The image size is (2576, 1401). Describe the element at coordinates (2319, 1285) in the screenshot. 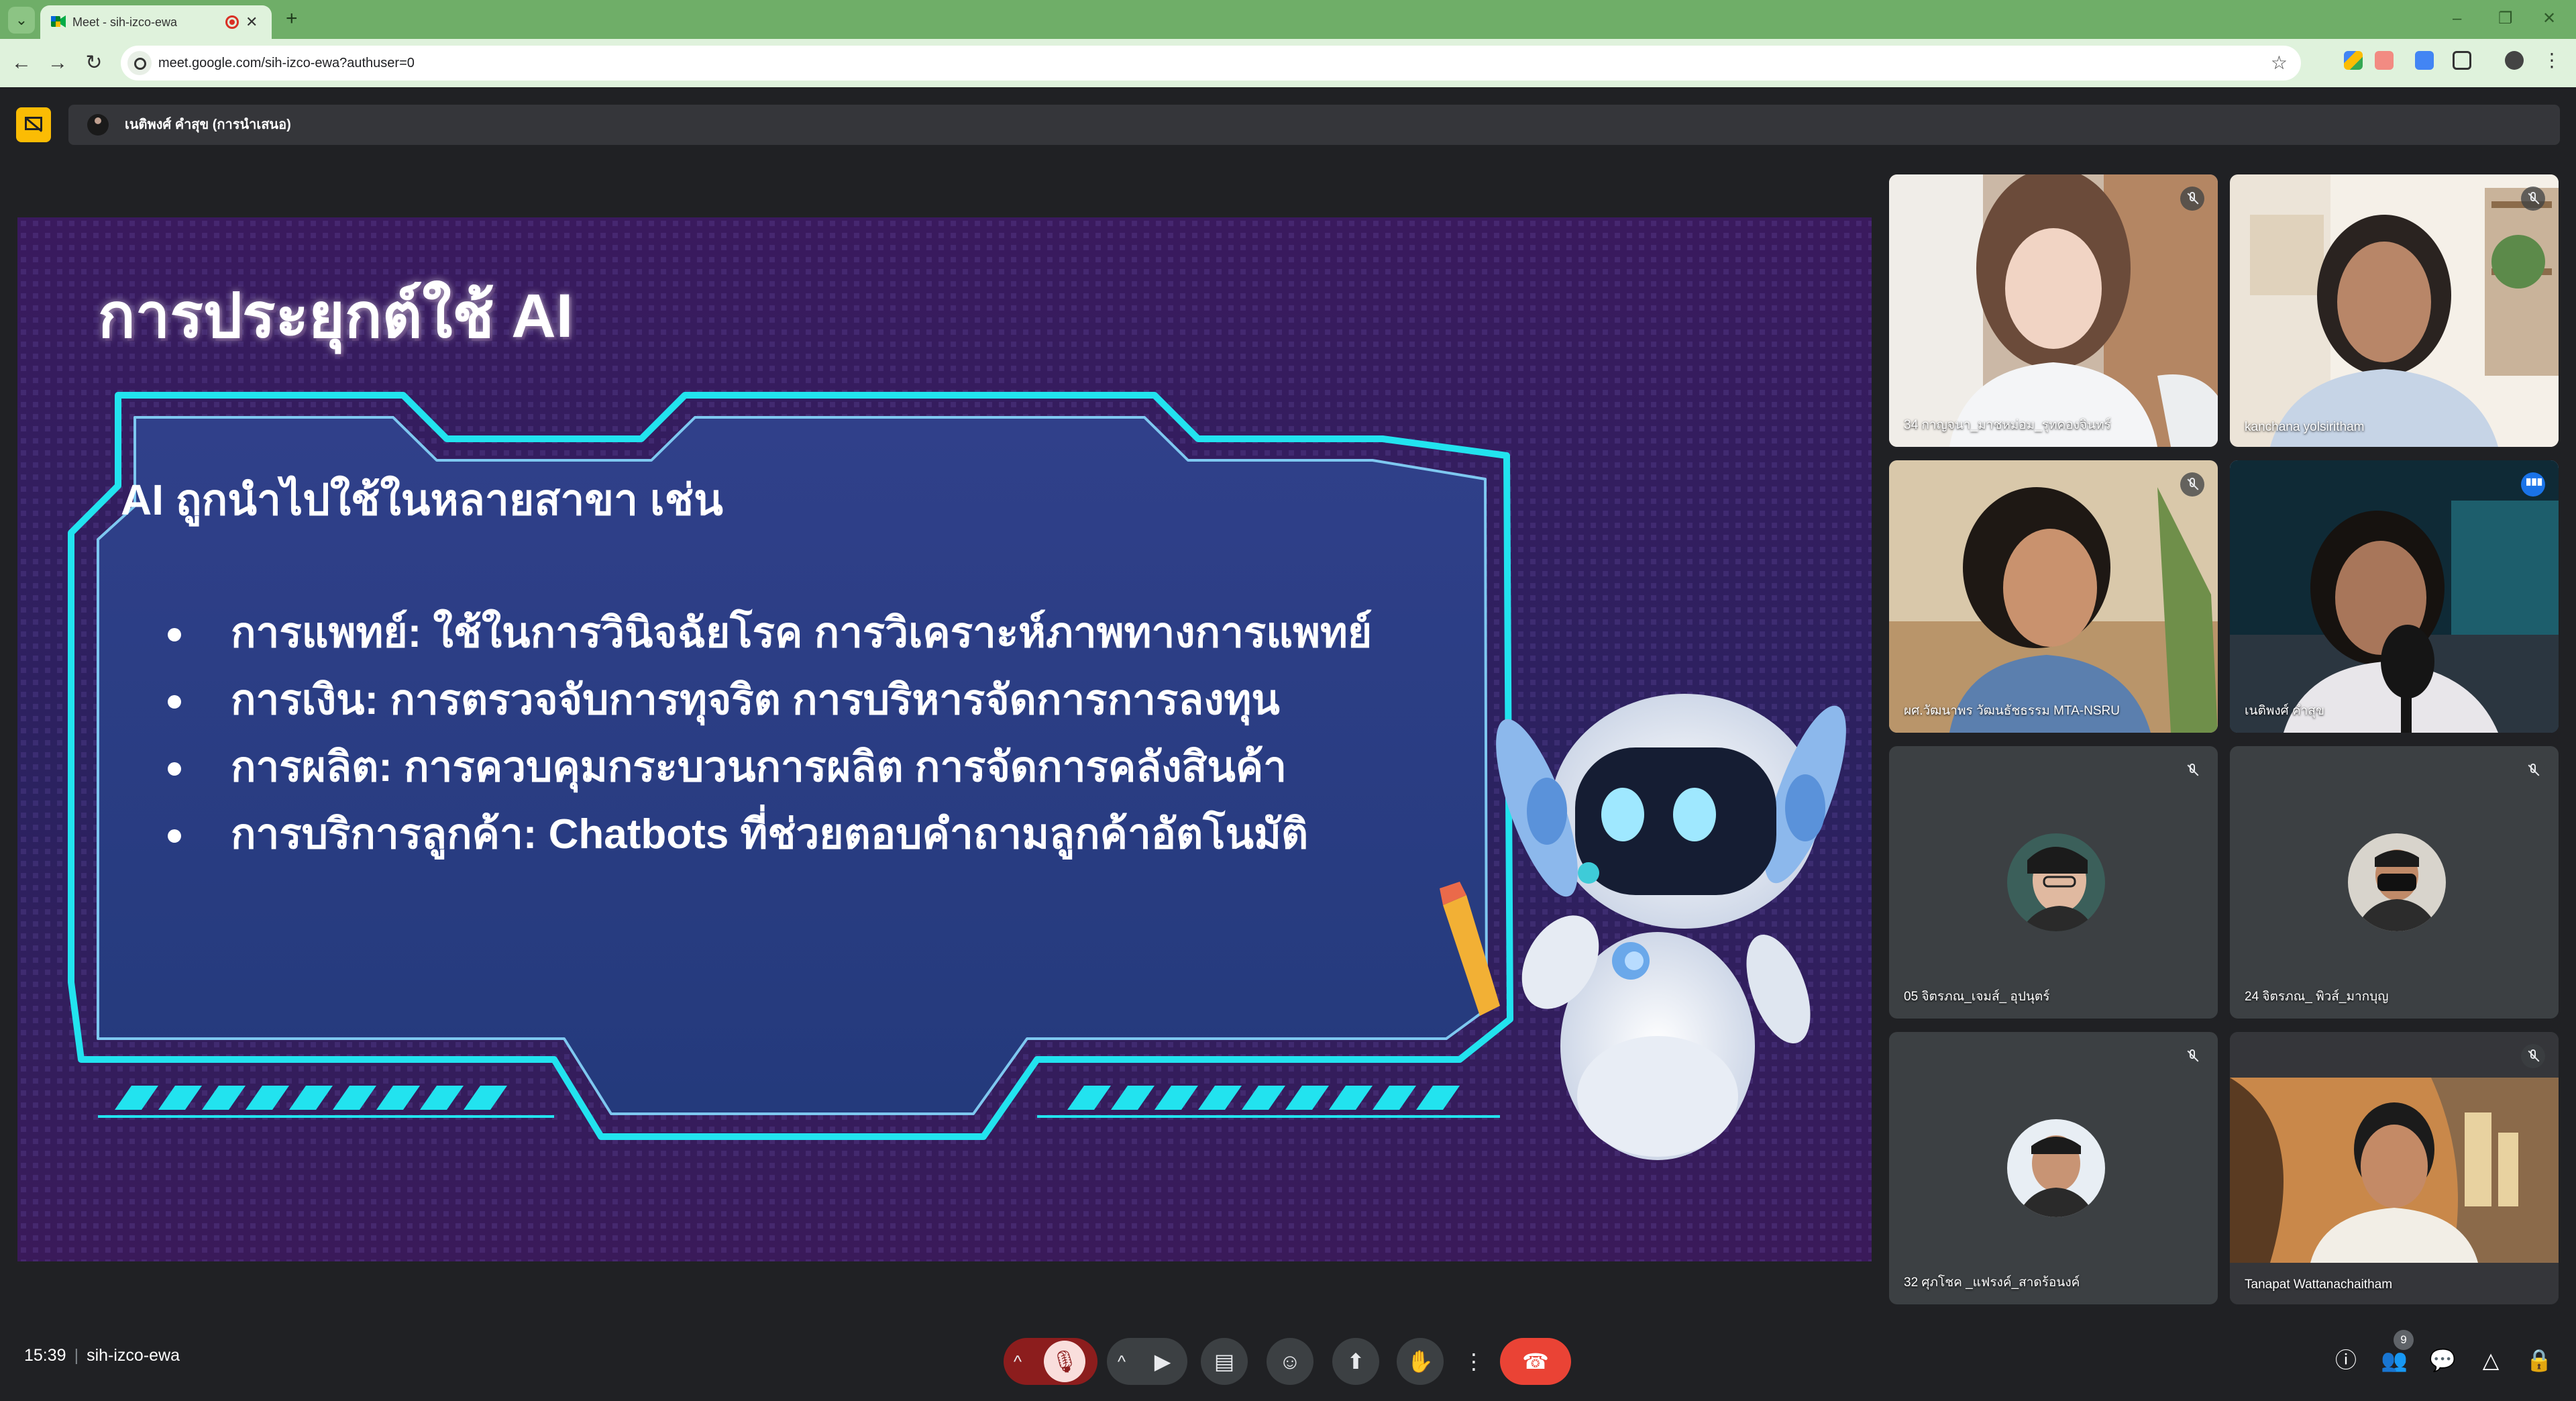

I see `participant-name: Tanapat Wattanachaitham` at that location.